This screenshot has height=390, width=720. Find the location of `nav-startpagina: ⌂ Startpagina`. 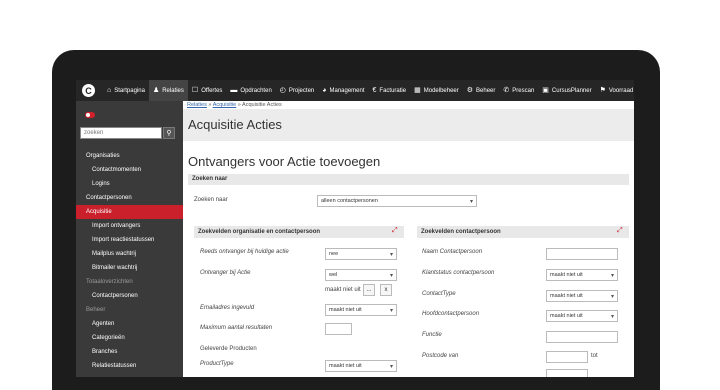

nav-startpagina: ⌂ Startpagina is located at coordinates (126, 90).